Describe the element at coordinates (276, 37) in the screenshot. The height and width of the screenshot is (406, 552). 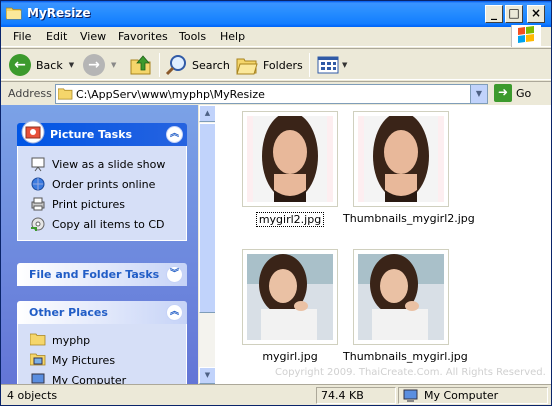
I see `menu-bar: File Edit View Favorites Tools Help` at that location.